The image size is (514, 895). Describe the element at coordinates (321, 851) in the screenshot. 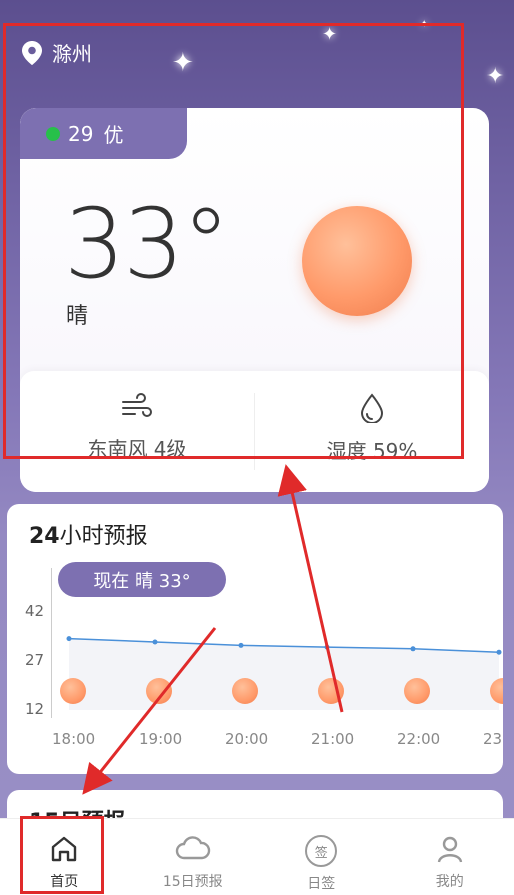

I see `sign-icon: 签` at that location.